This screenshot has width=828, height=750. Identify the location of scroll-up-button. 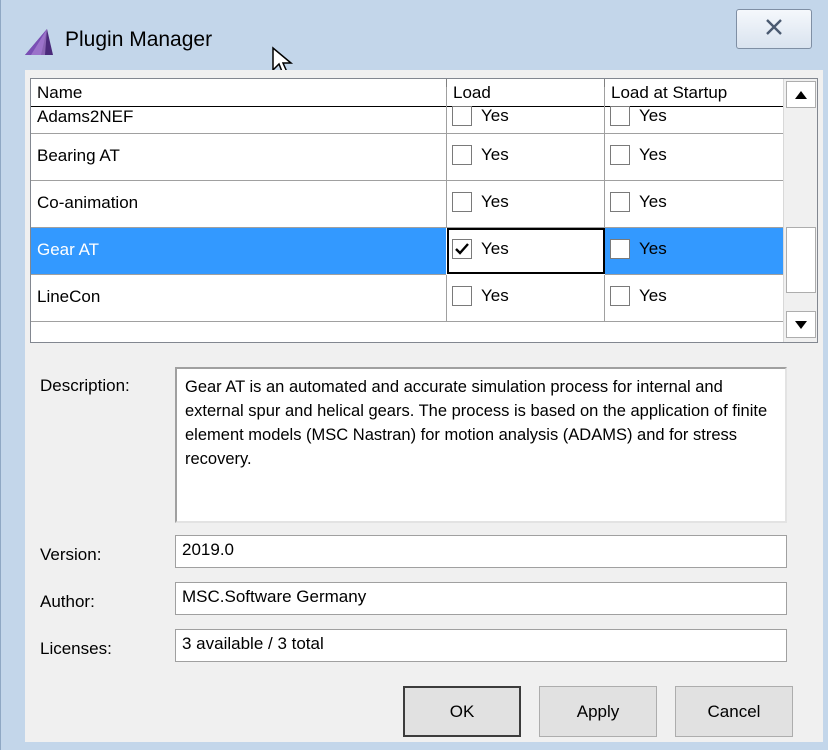
(801, 94).